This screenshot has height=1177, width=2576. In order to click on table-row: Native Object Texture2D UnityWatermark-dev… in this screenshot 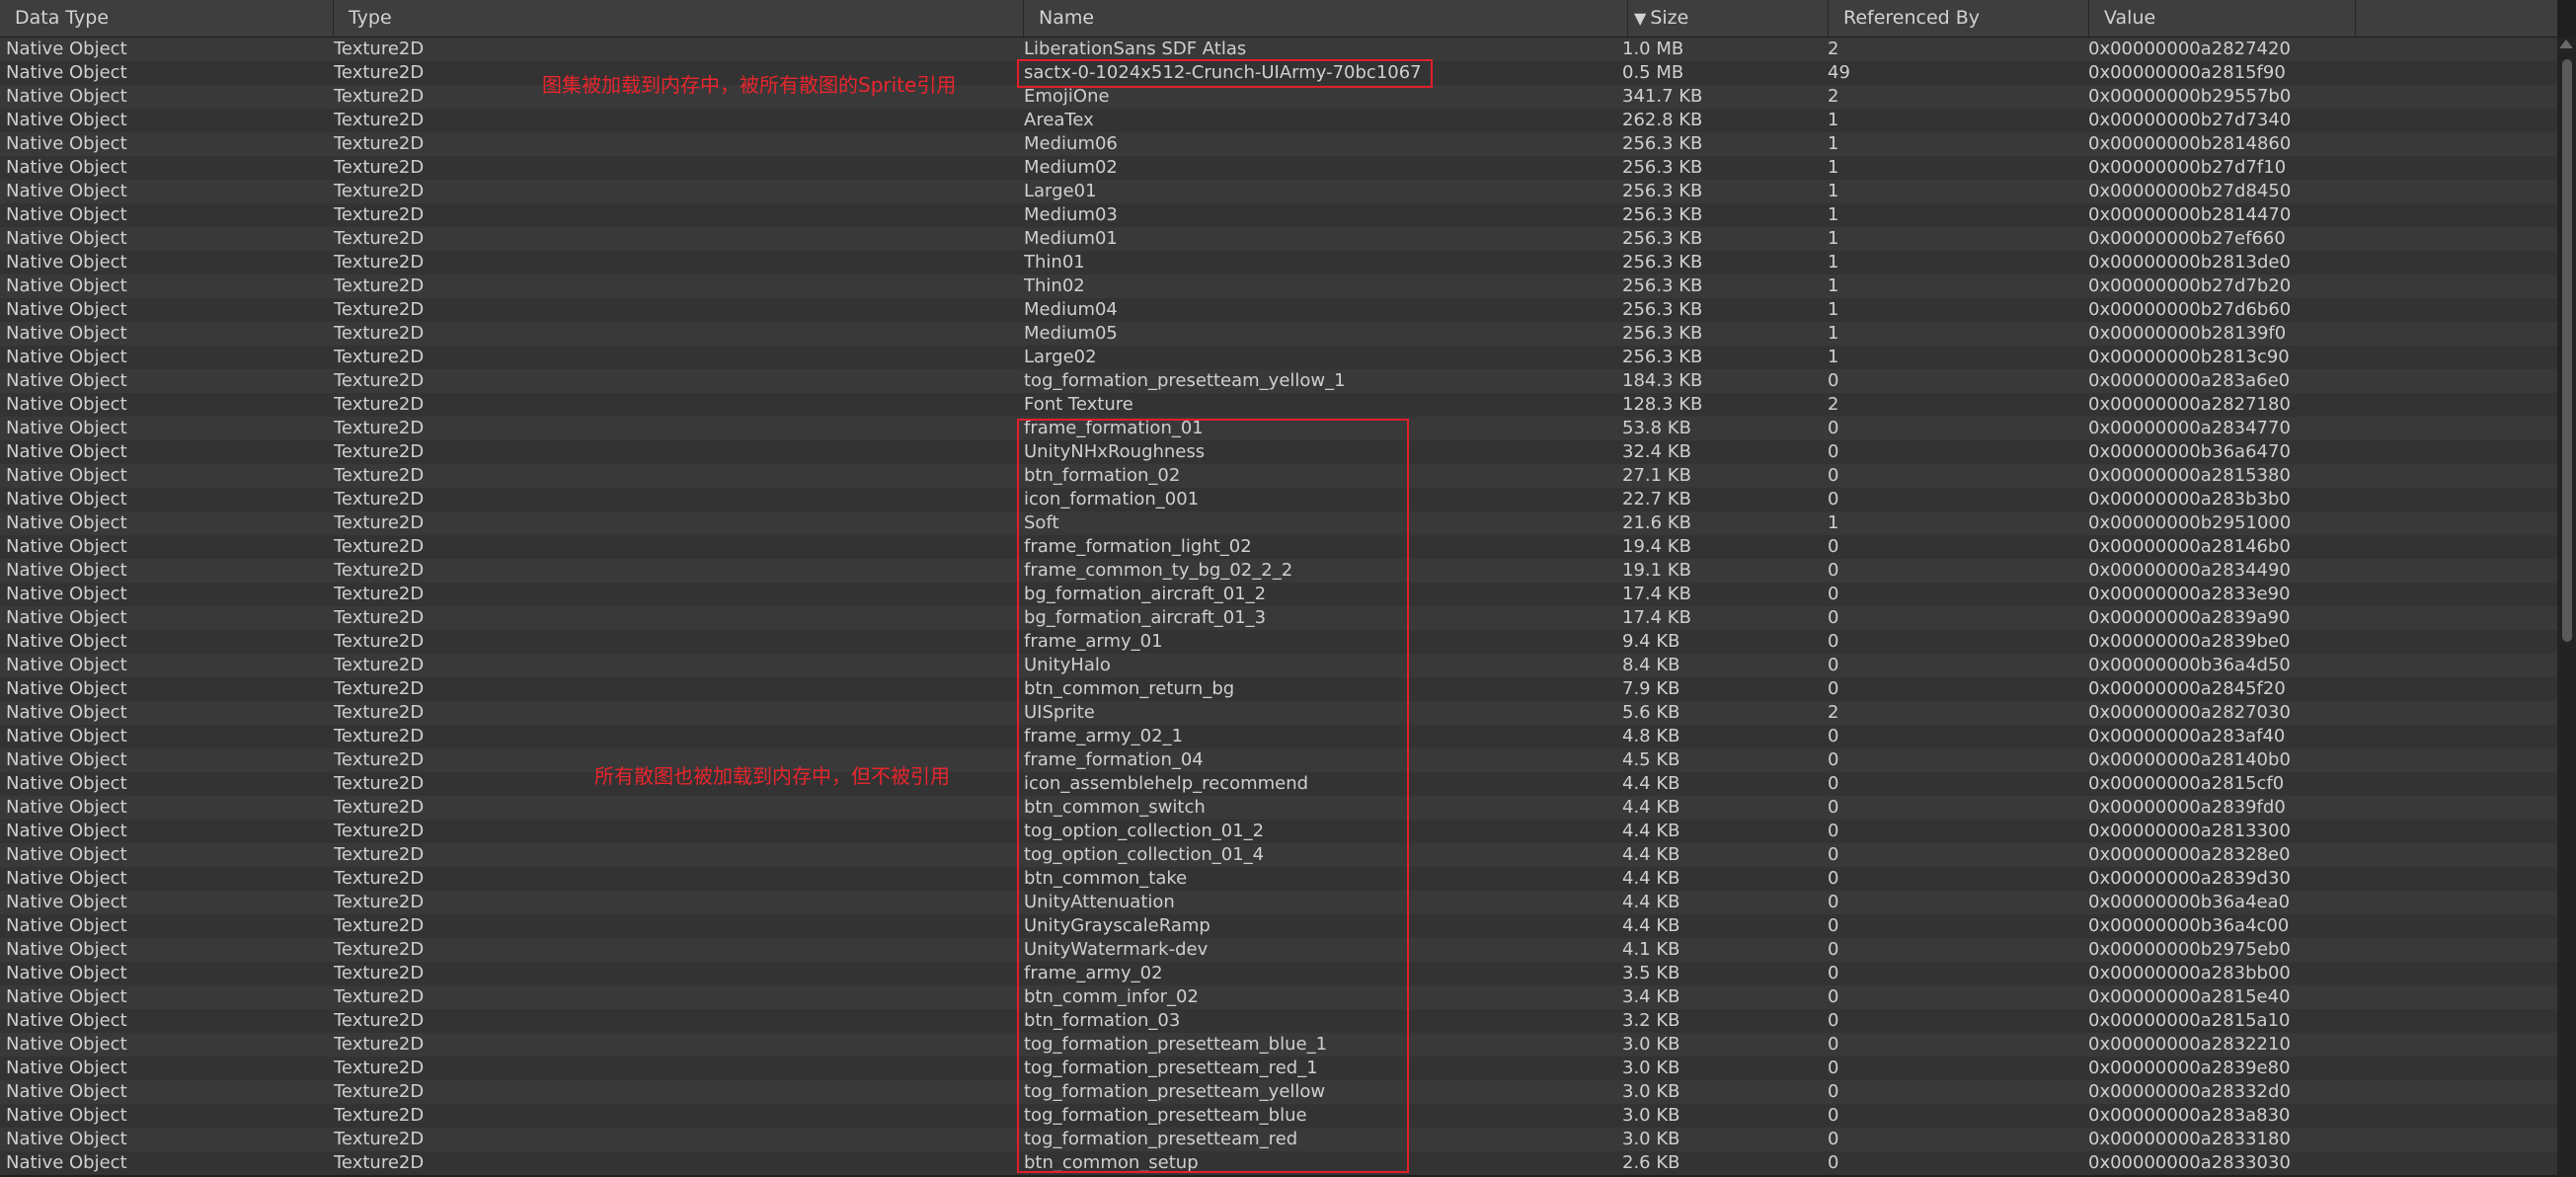, I will do `click(1278, 950)`.